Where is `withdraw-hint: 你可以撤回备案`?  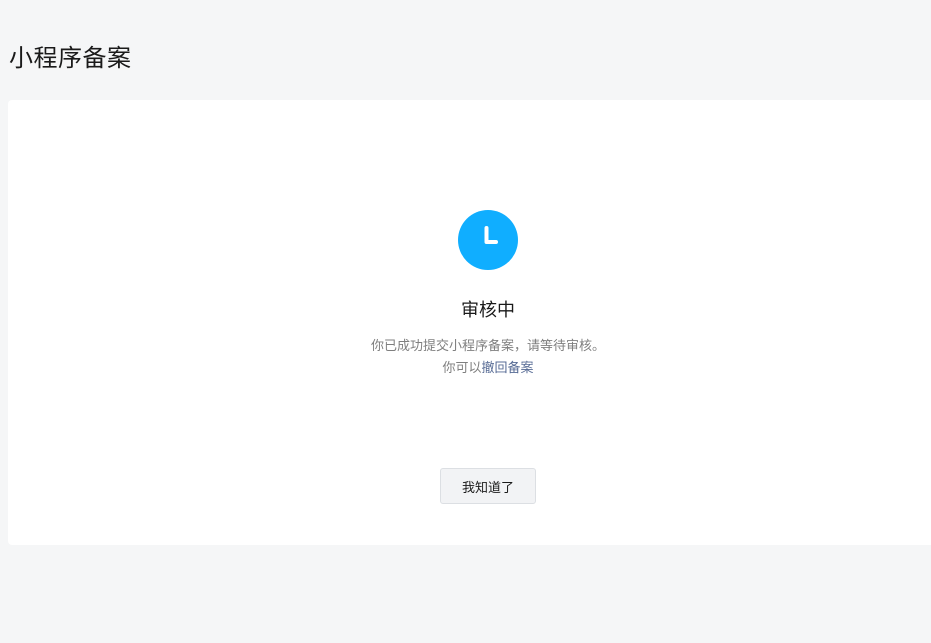 withdraw-hint: 你可以撤回备案 is located at coordinates (469, 366).